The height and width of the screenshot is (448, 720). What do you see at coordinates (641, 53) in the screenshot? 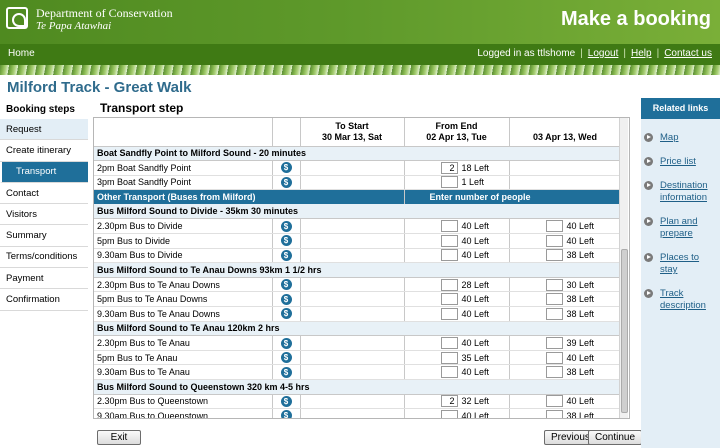
I see `help-link: Help` at bounding box center [641, 53].